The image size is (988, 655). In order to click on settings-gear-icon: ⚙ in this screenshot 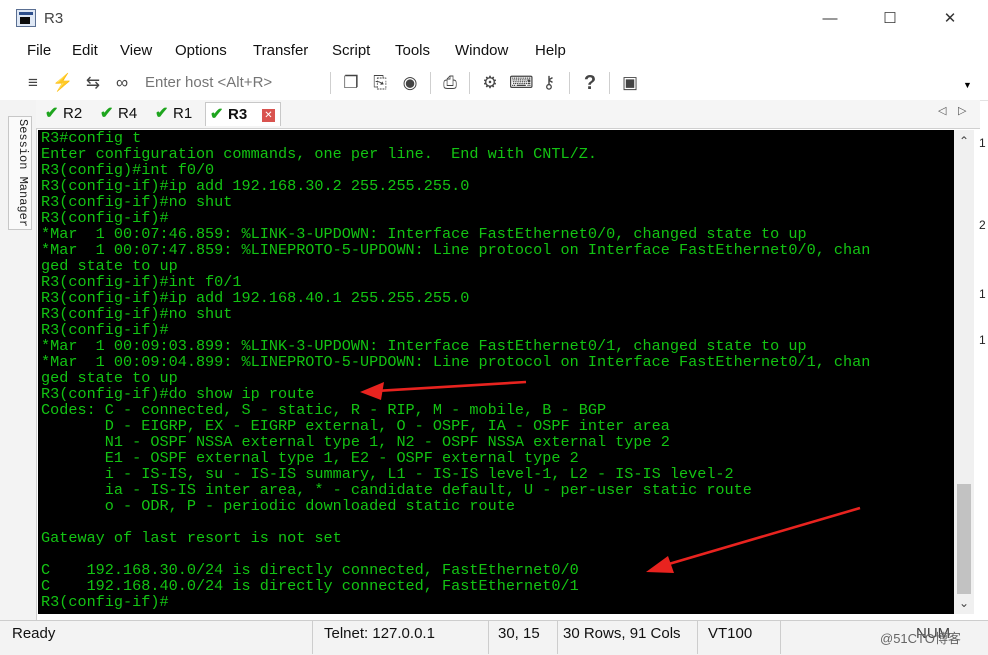, I will do `click(490, 83)`.